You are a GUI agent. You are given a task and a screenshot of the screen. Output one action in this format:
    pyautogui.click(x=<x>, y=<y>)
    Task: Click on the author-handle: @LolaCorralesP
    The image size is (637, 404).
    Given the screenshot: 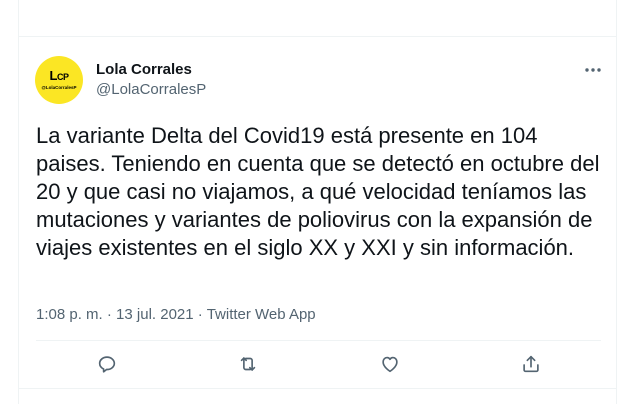 What is the action you would take?
    pyautogui.click(x=151, y=89)
    